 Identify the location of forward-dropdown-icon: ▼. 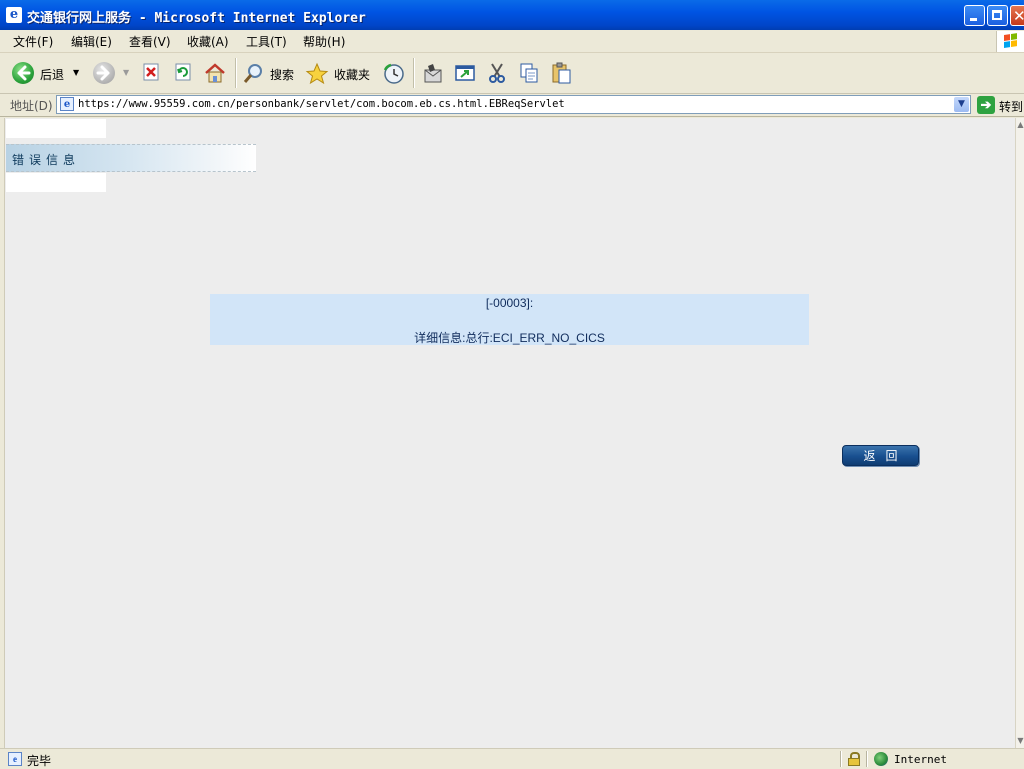
(126, 72).